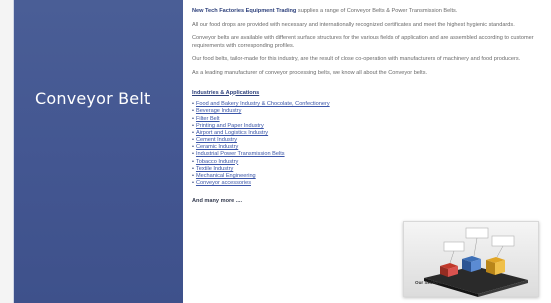 The height and width of the screenshot is (303, 551). What do you see at coordinates (476, 262) in the screenshot?
I see `sectors-illustration` at bounding box center [476, 262].